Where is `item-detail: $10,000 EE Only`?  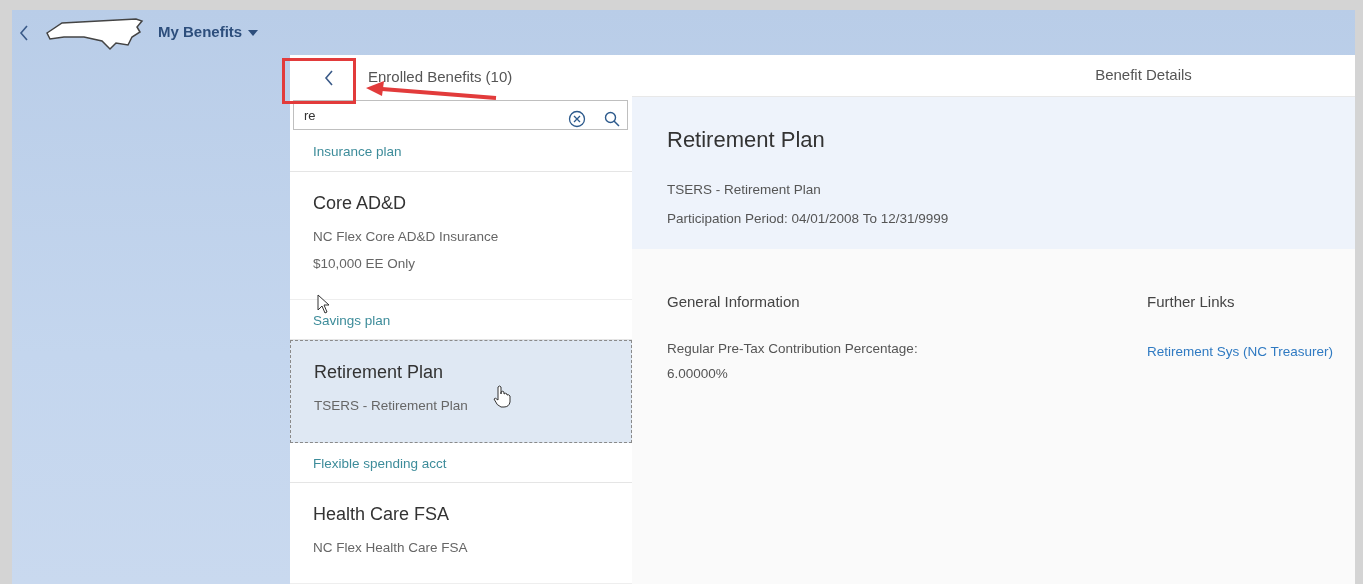
item-detail: $10,000 EE Only is located at coordinates (364, 263).